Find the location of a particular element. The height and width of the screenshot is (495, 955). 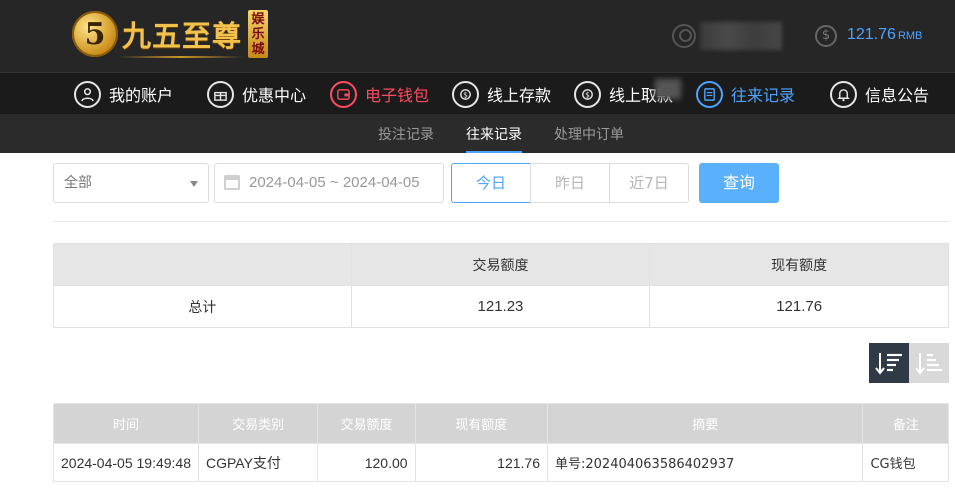

summary-total-balance: 121.76 is located at coordinates (799, 306).